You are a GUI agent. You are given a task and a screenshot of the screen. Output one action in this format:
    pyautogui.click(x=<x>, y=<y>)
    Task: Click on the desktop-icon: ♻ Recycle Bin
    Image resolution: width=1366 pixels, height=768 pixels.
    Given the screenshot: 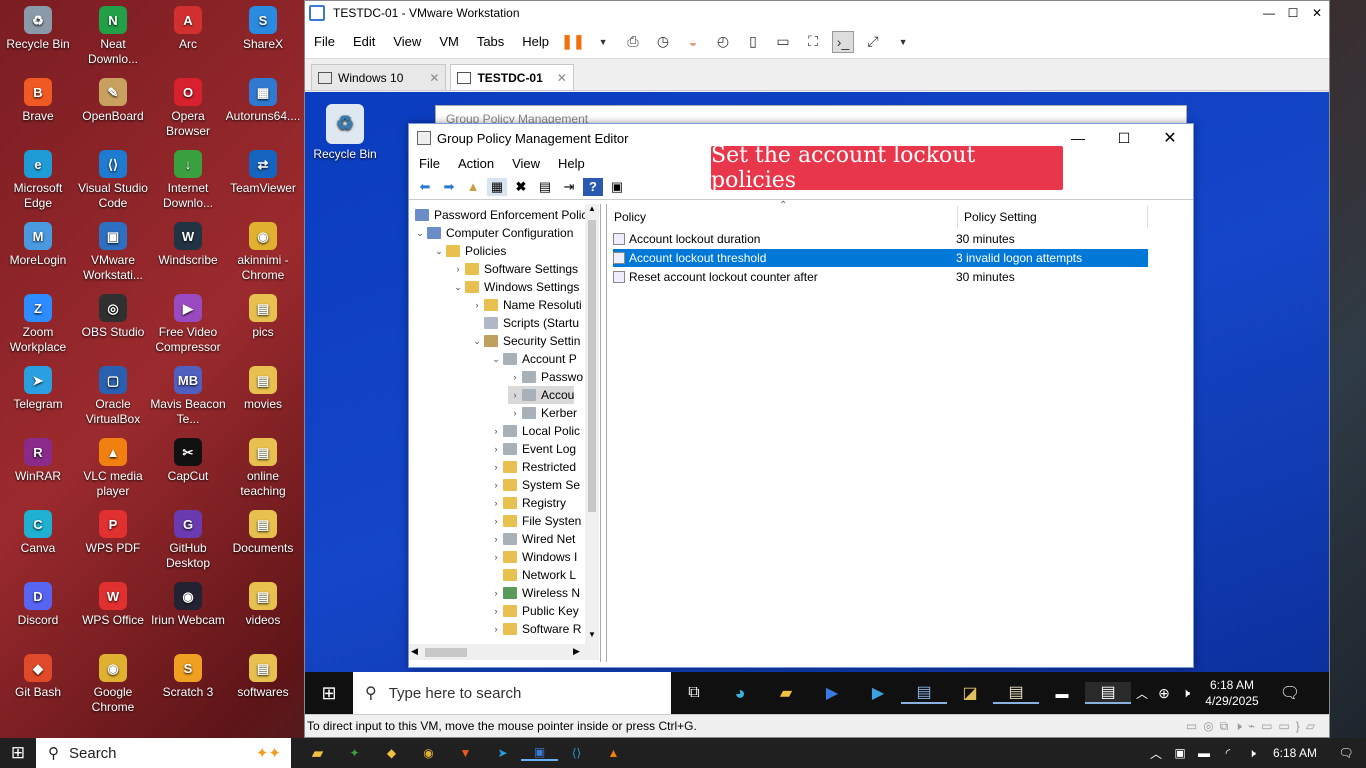 What is the action you would take?
    pyautogui.click(x=38, y=29)
    